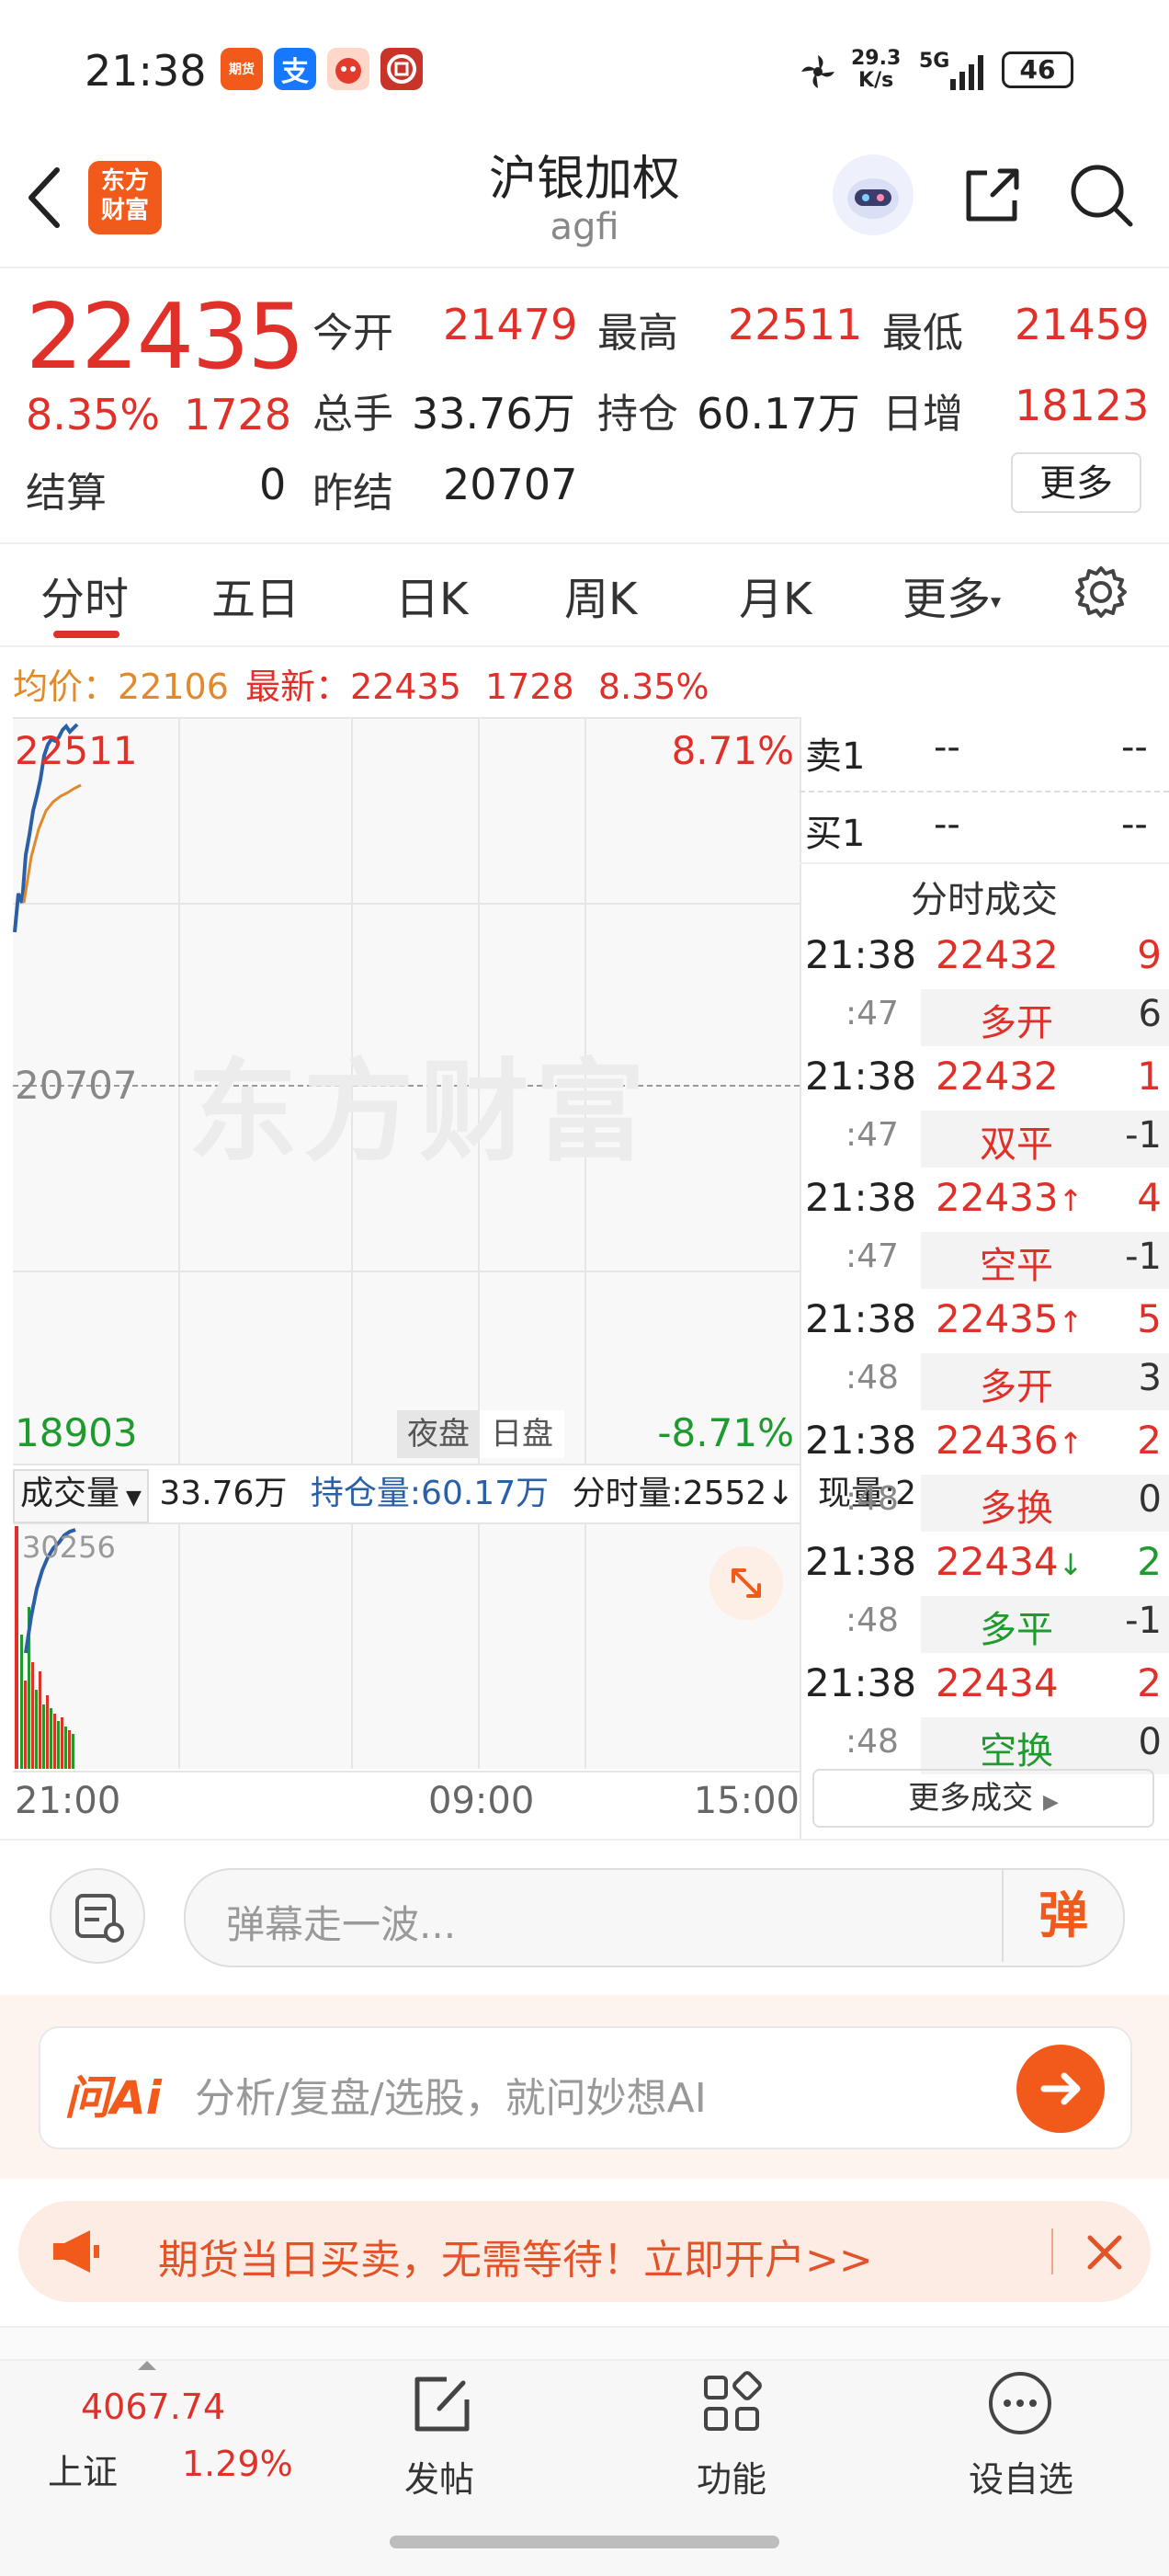  I want to click on open-interest-text: 持仓量:60.17万, so click(430, 1493).